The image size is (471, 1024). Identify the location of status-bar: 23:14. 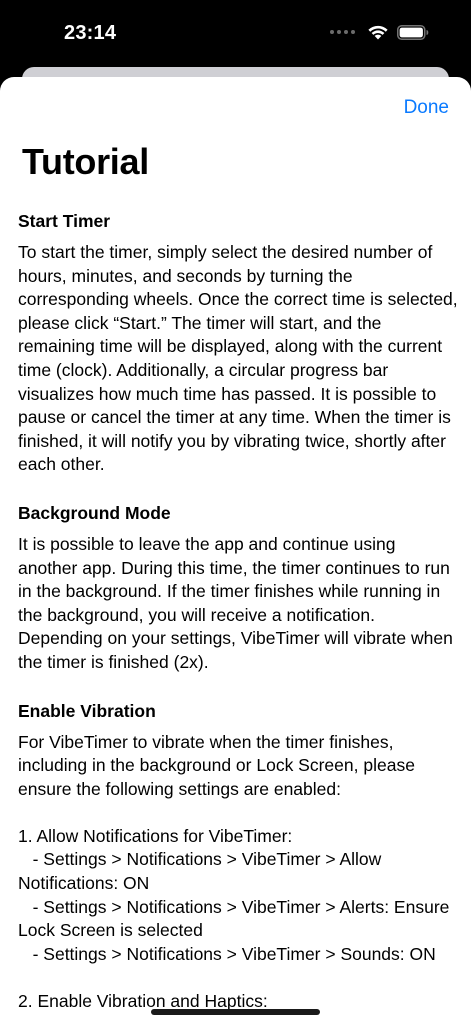
(235, 35).